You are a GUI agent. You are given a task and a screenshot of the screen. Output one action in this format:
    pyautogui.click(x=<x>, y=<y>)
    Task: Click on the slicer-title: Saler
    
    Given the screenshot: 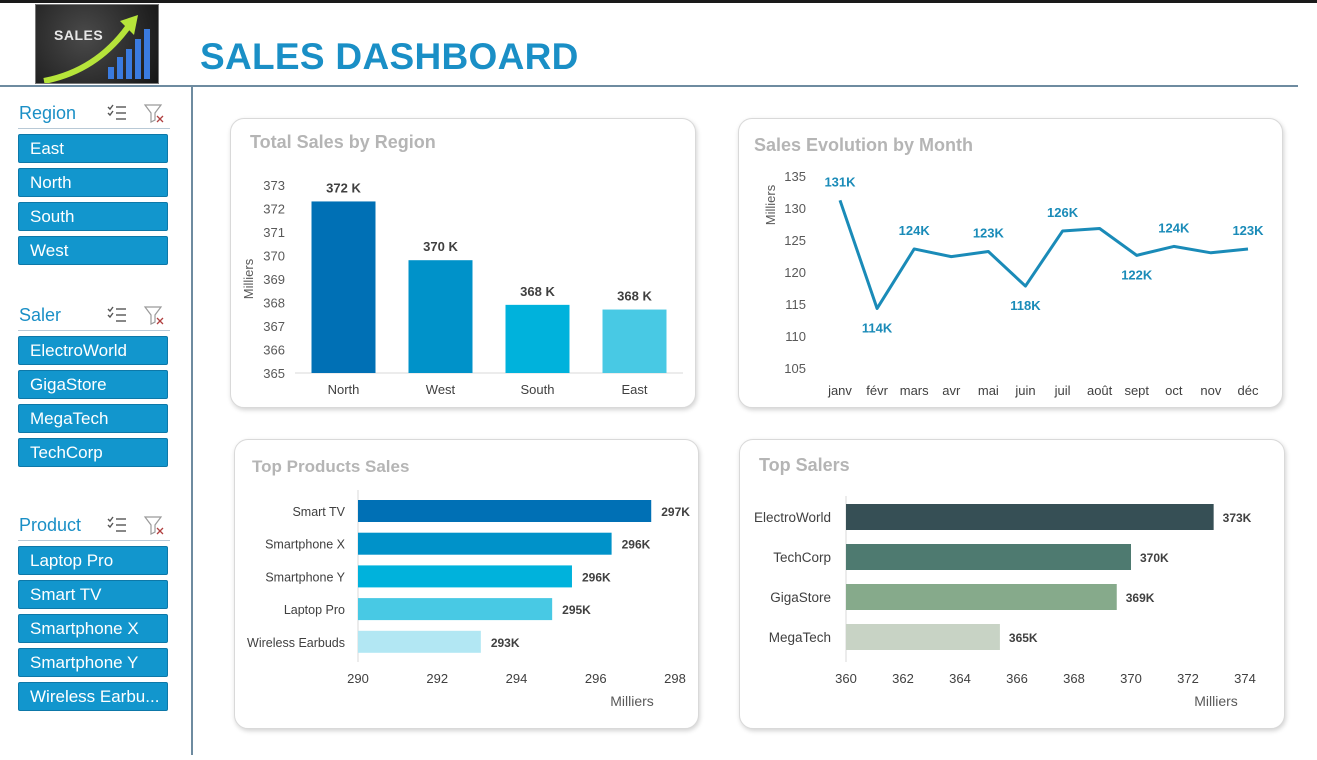 What is the action you would take?
    pyautogui.click(x=40, y=315)
    